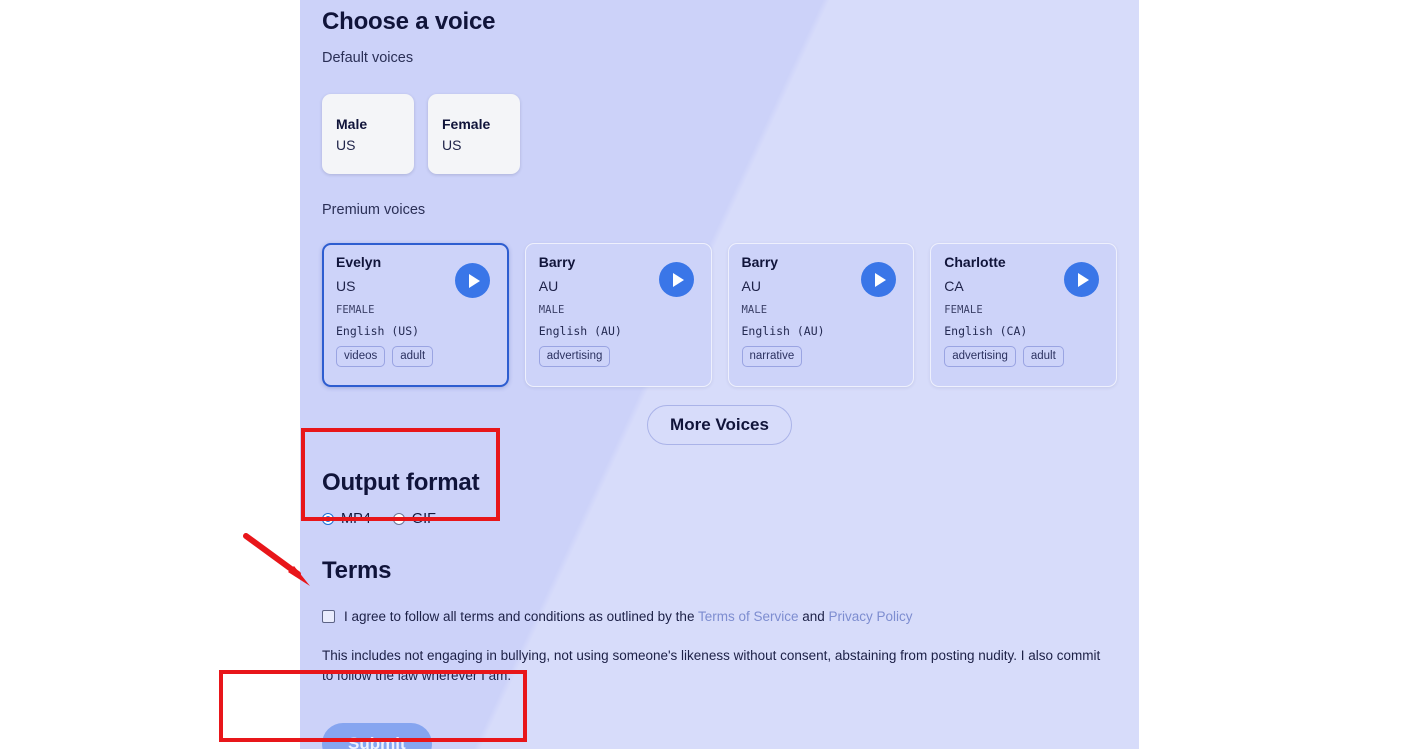  I want to click on output-format-title: Output format, so click(401, 482).